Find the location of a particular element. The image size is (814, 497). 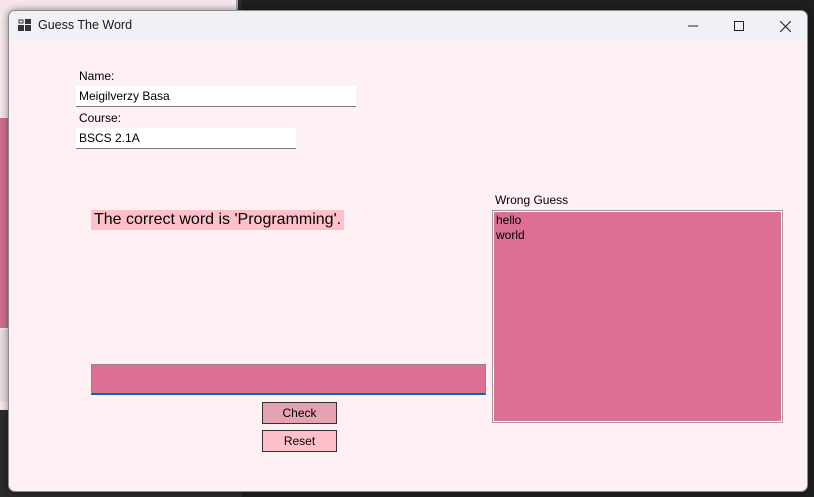

wrong-guess-item: world is located at coordinates (637, 235).